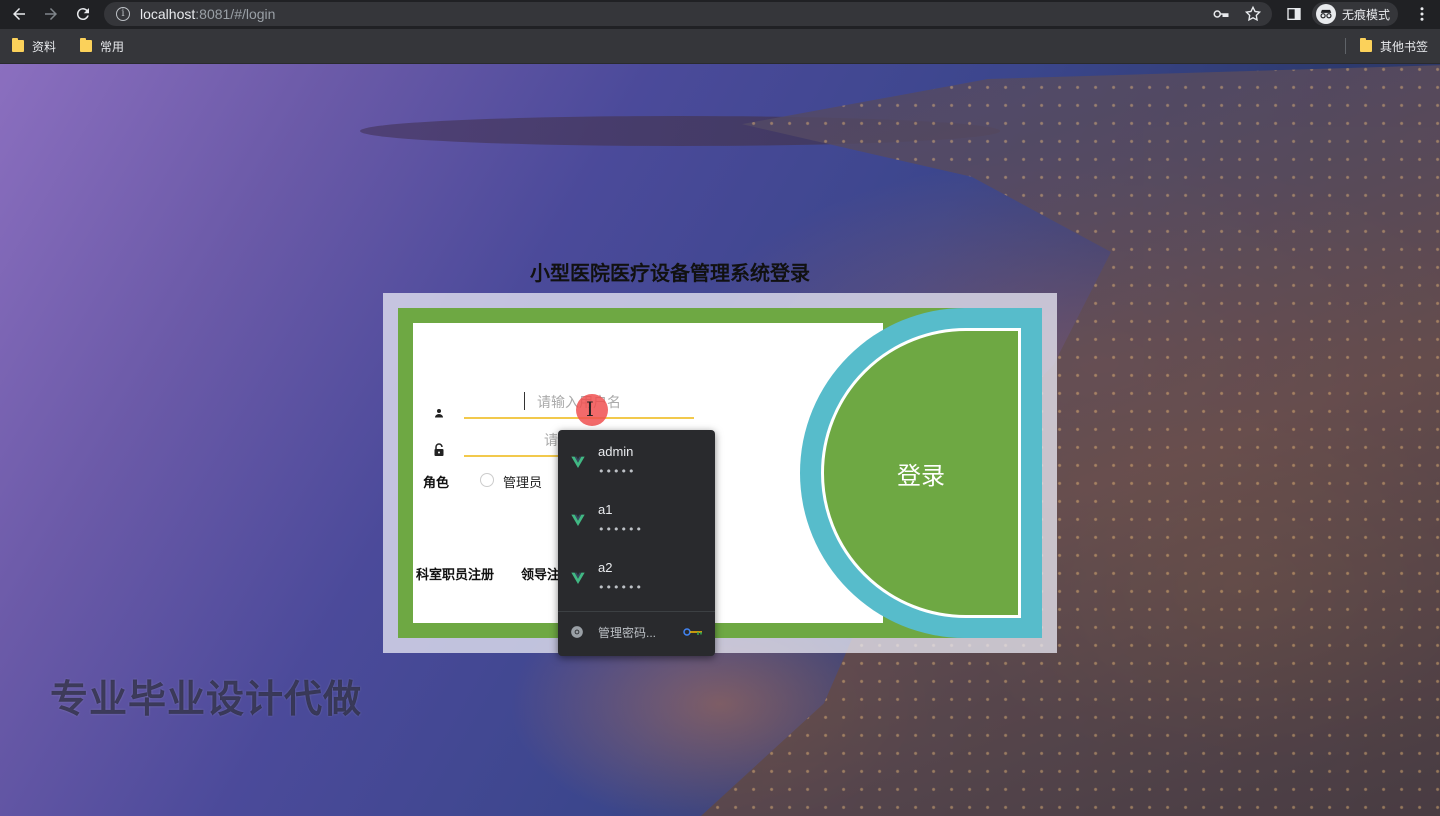 This screenshot has height=816, width=1440. What do you see at coordinates (83, 14) in the screenshot?
I see `reload-icon` at bounding box center [83, 14].